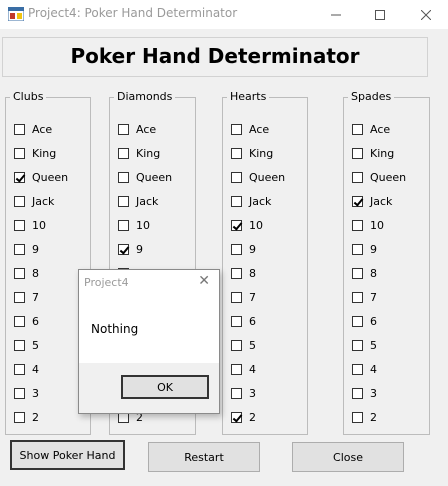 This screenshot has width=448, height=486. What do you see at coordinates (26, 273) in the screenshot?
I see `checkbox-clubs-8: 8` at bounding box center [26, 273].